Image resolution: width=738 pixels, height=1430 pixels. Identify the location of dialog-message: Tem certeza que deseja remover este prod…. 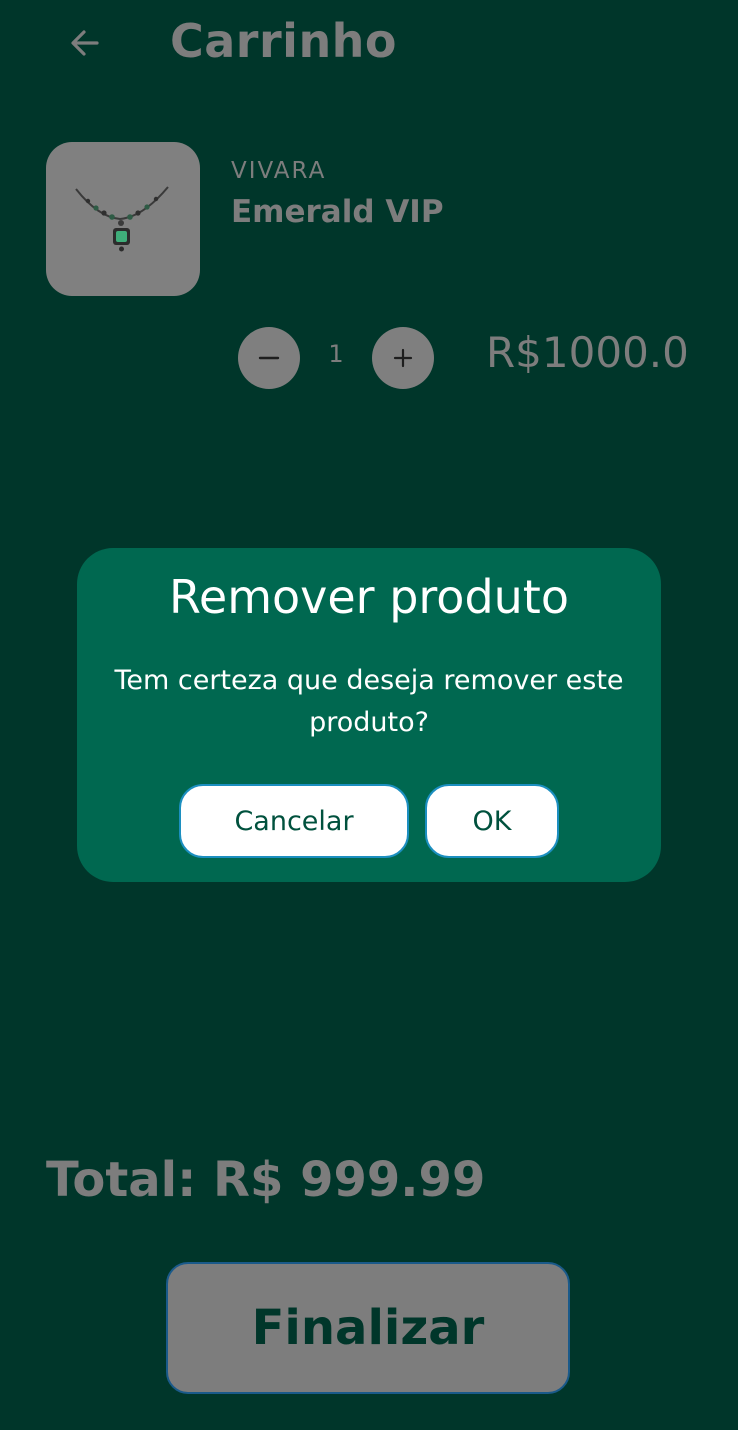
(369, 701).